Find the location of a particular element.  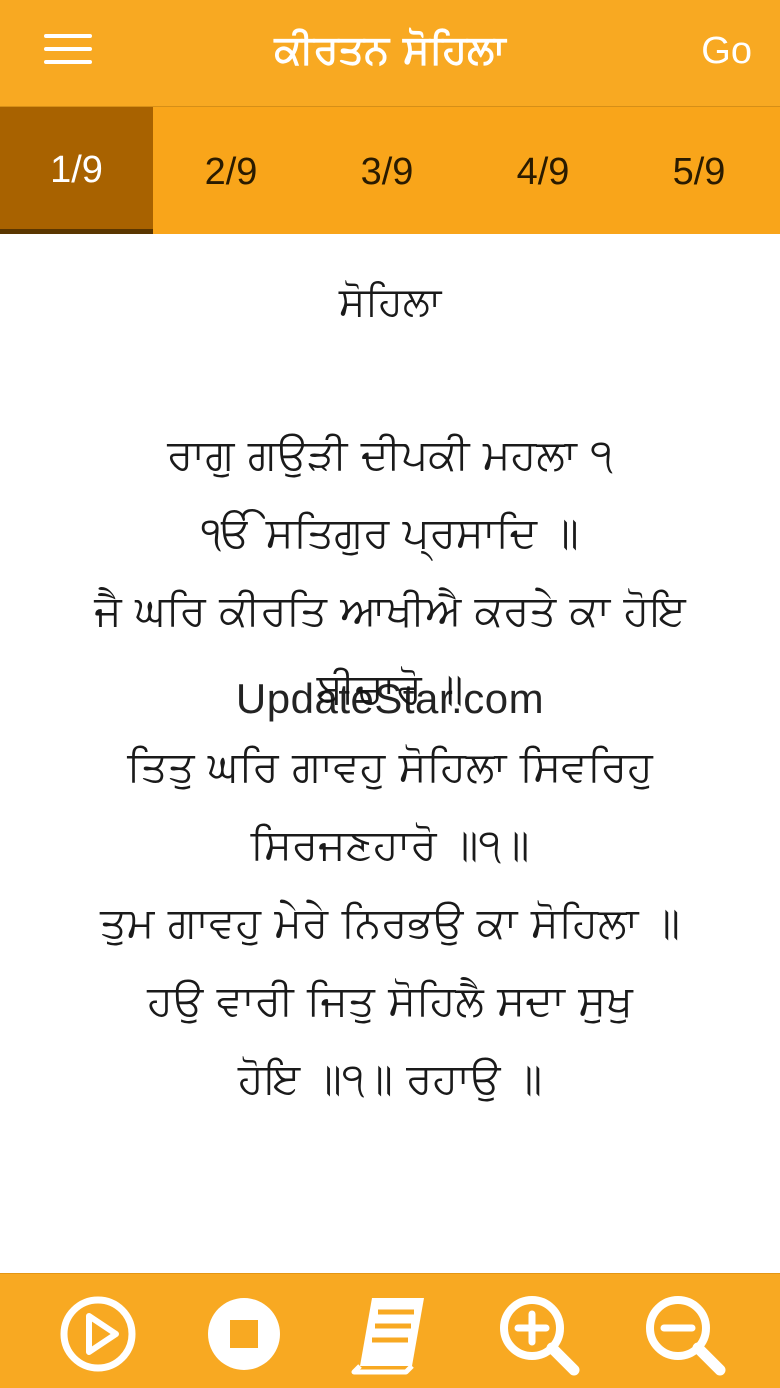

verse-line: ਸਿਰਜਣਹਾਰੋ ॥੧॥ is located at coordinates (390, 844).